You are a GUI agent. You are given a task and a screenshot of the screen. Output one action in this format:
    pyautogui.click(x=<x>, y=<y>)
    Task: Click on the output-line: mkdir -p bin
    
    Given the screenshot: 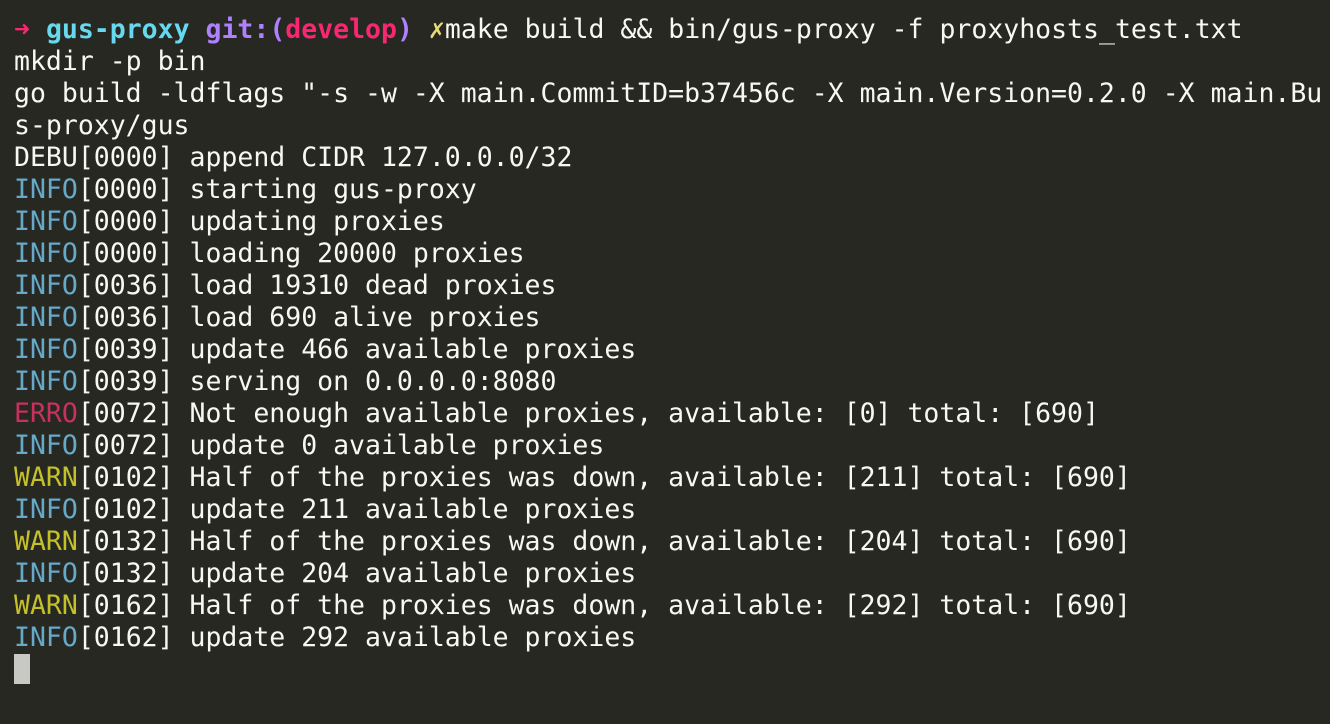 What is the action you would take?
    pyautogui.click(x=110, y=61)
    